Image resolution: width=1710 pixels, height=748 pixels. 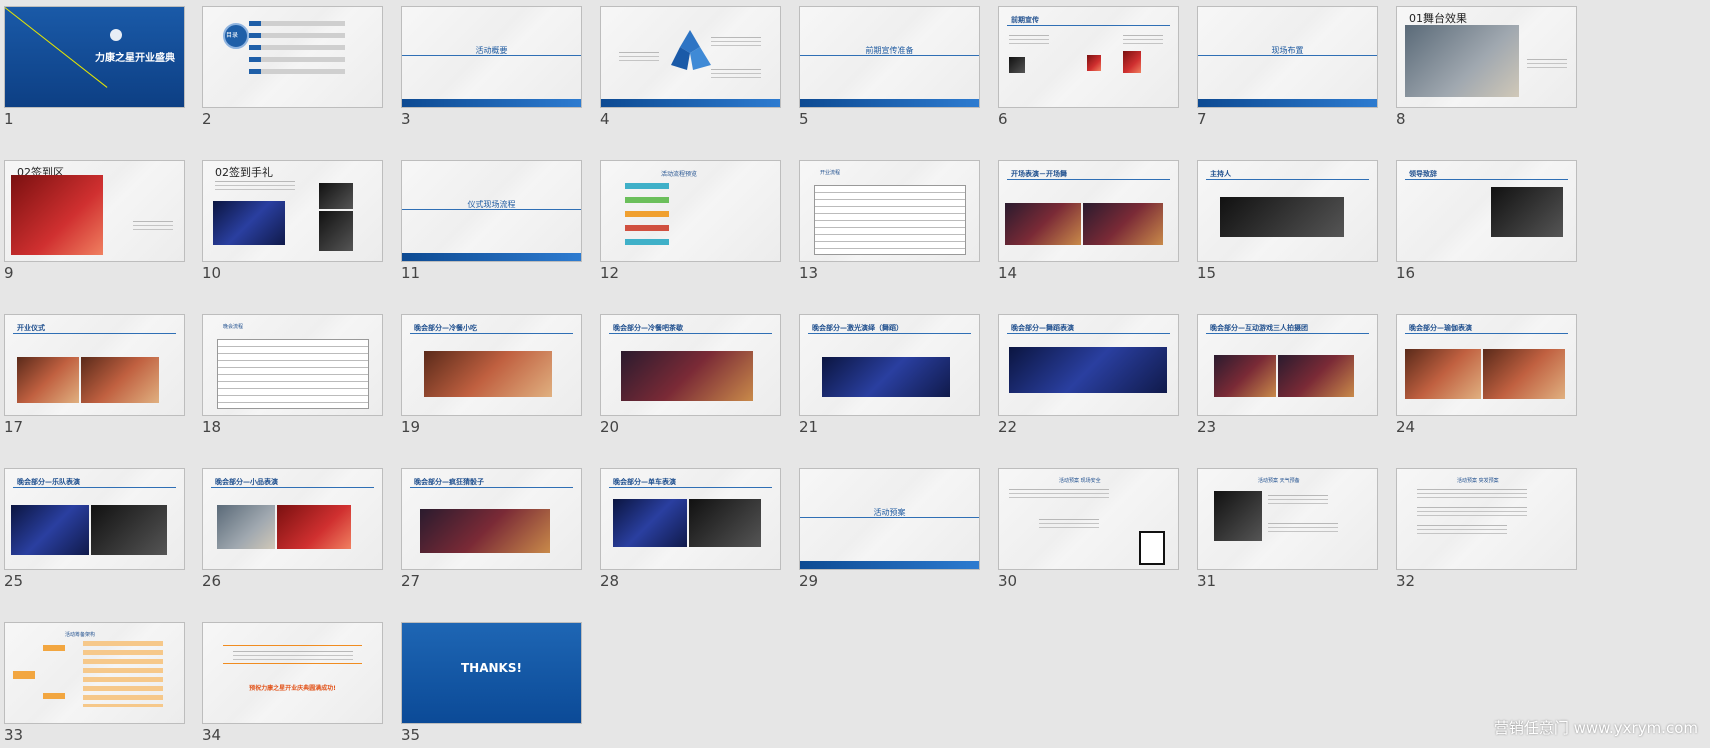 What do you see at coordinates (489, 372) in the screenshot?
I see `slide-thumbnail: 晚会部分—冷餐小吃 19` at bounding box center [489, 372].